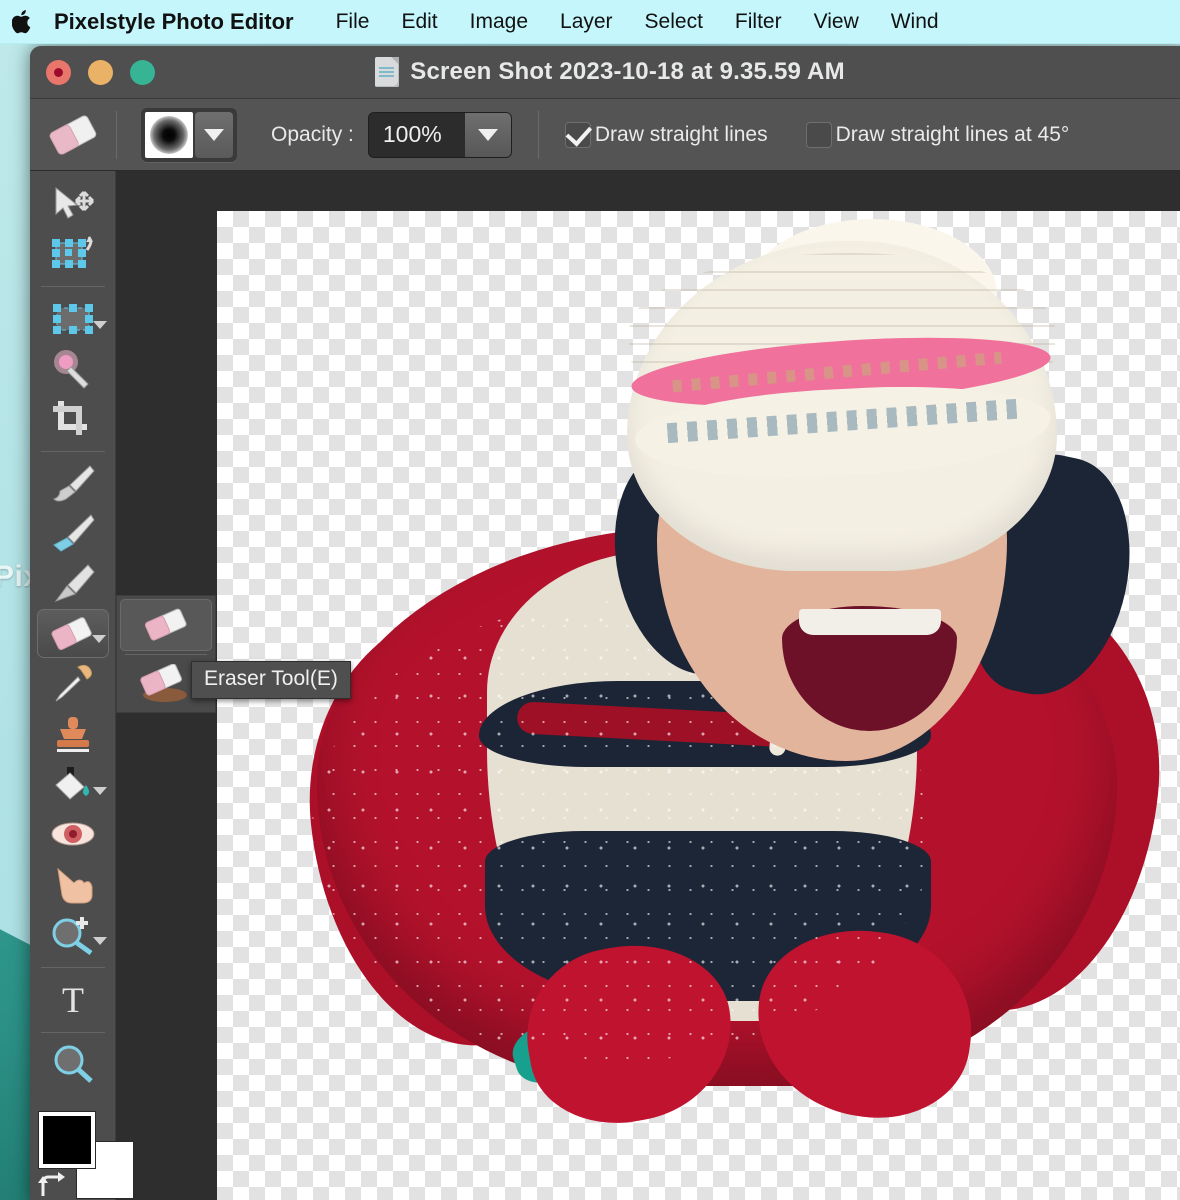  Describe the element at coordinates (674, 22) in the screenshot. I see `menu-item-select: Select` at that location.